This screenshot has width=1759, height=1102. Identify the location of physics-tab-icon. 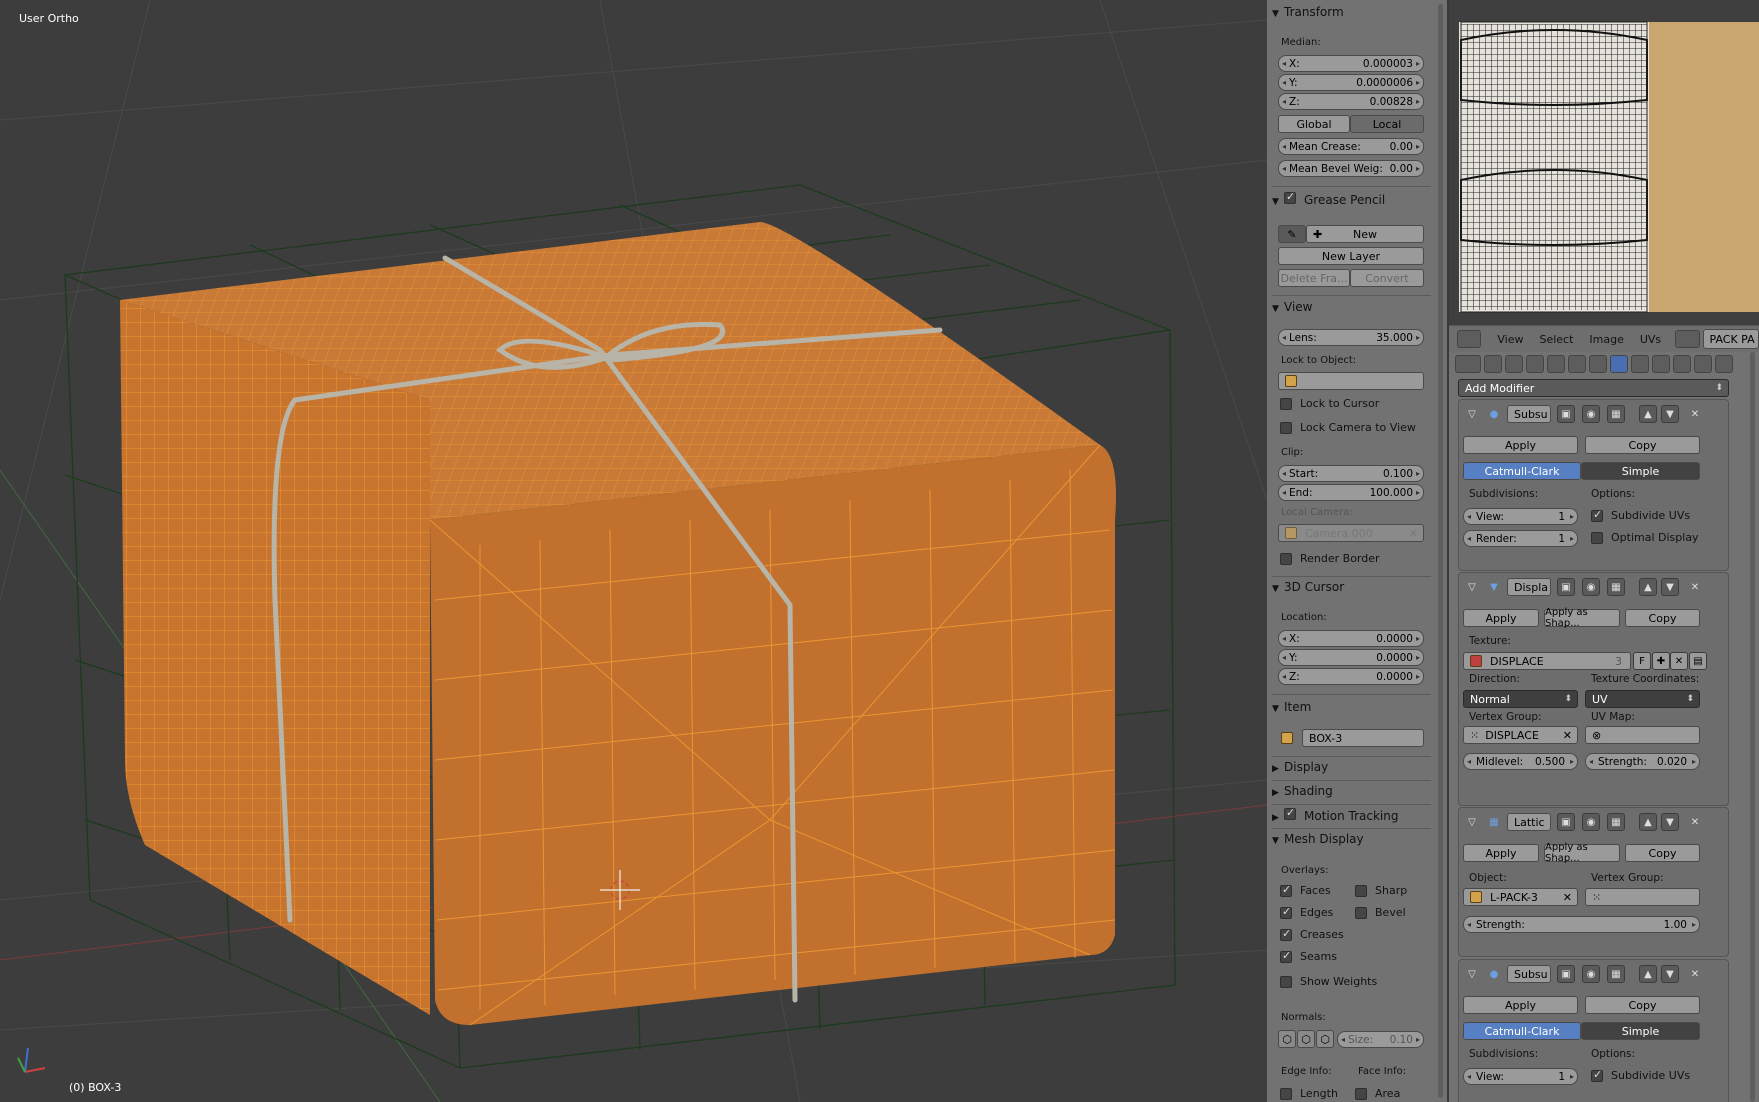
(1724, 364).